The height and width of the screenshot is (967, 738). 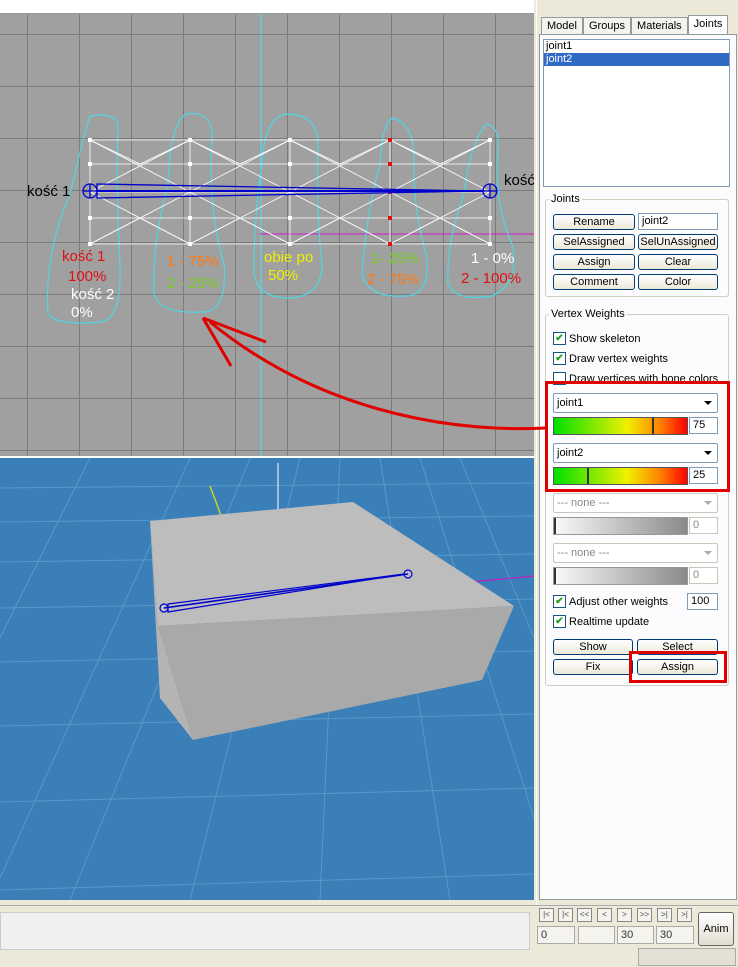 What do you see at coordinates (664, 915) in the screenshot?
I see `next-key-icon: >|` at bounding box center [664, 915].